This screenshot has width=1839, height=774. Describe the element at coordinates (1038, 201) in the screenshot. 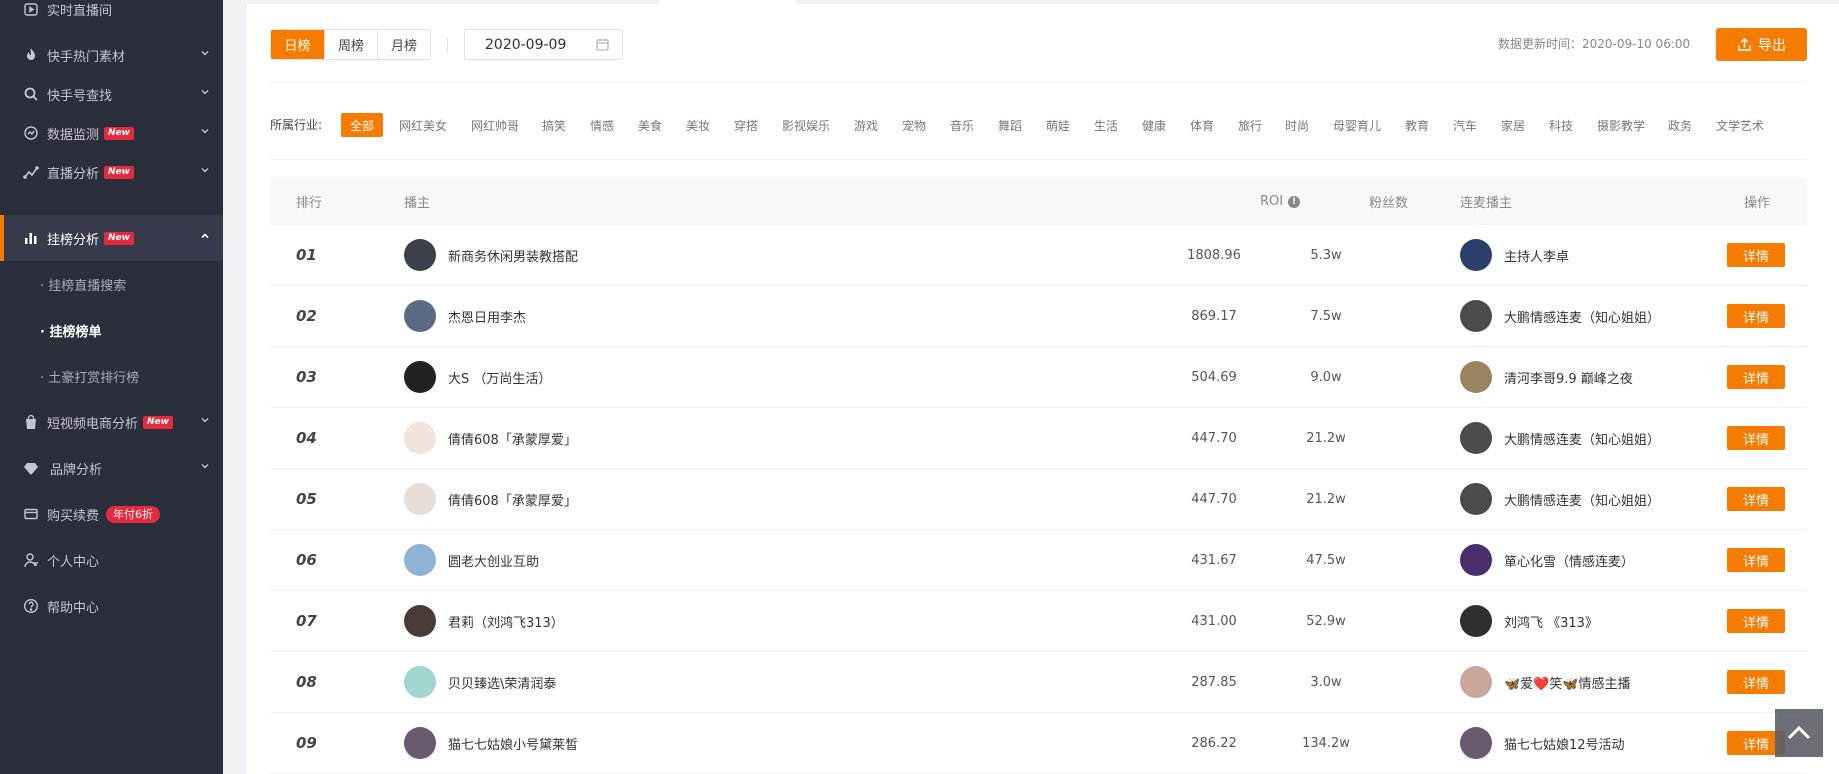

I see `table-header: 排行 播主 ROI ! 粉丝数 连麦播主 操作` at that location.